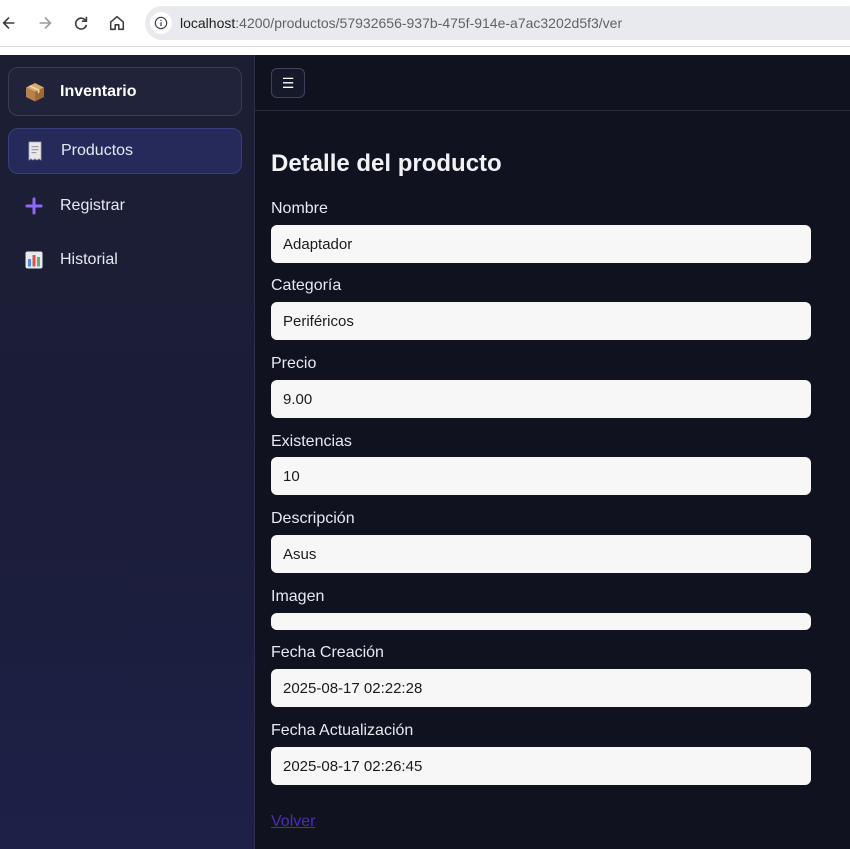 The image size is (850, 849). I want to click on back-link: Volver, so click(293, 822).